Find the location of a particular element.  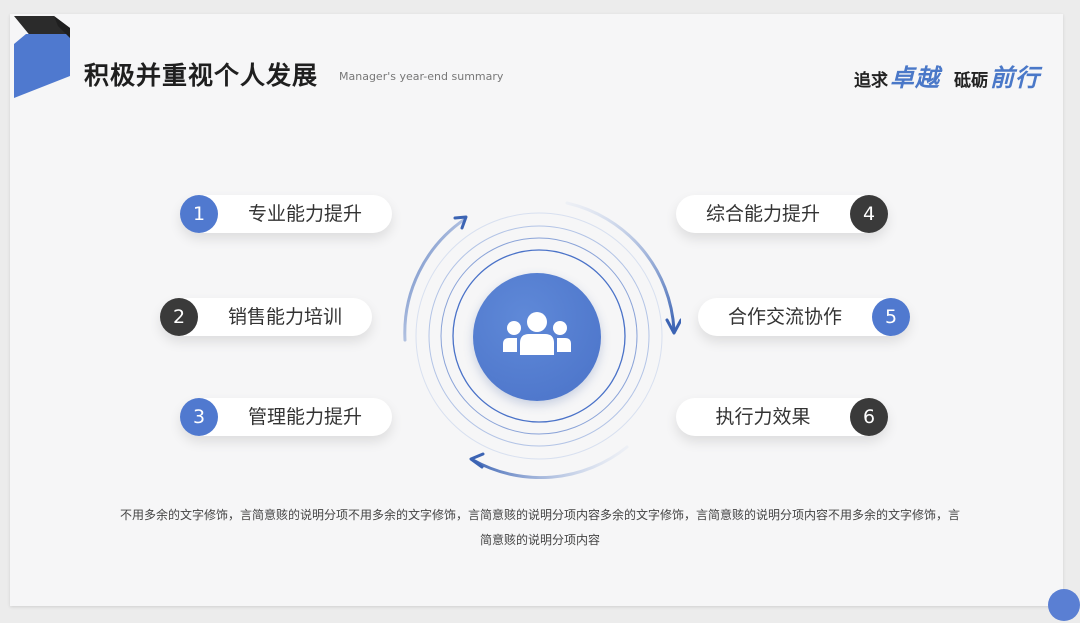

arc-left is located at coordinates (435, 279).